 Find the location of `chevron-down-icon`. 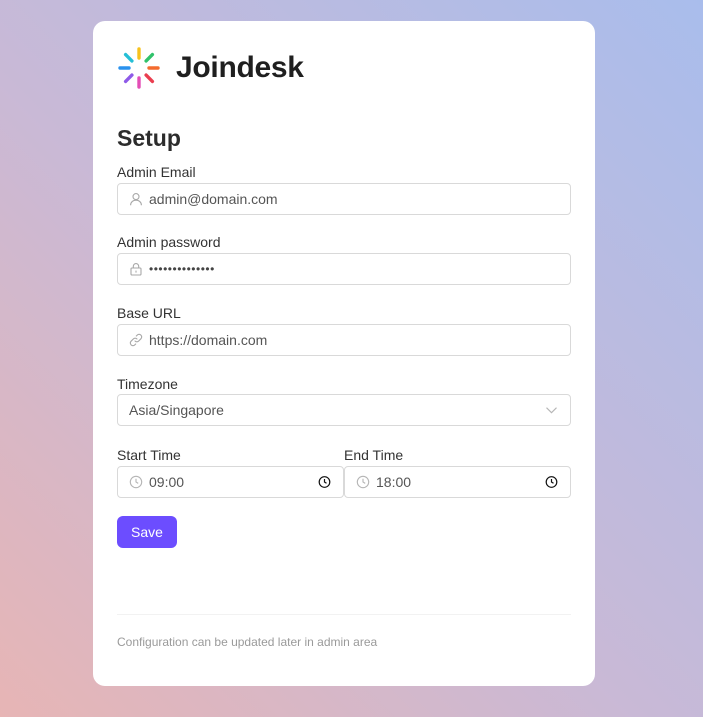

chevron-down-icon is located at coordinates (551, 410).